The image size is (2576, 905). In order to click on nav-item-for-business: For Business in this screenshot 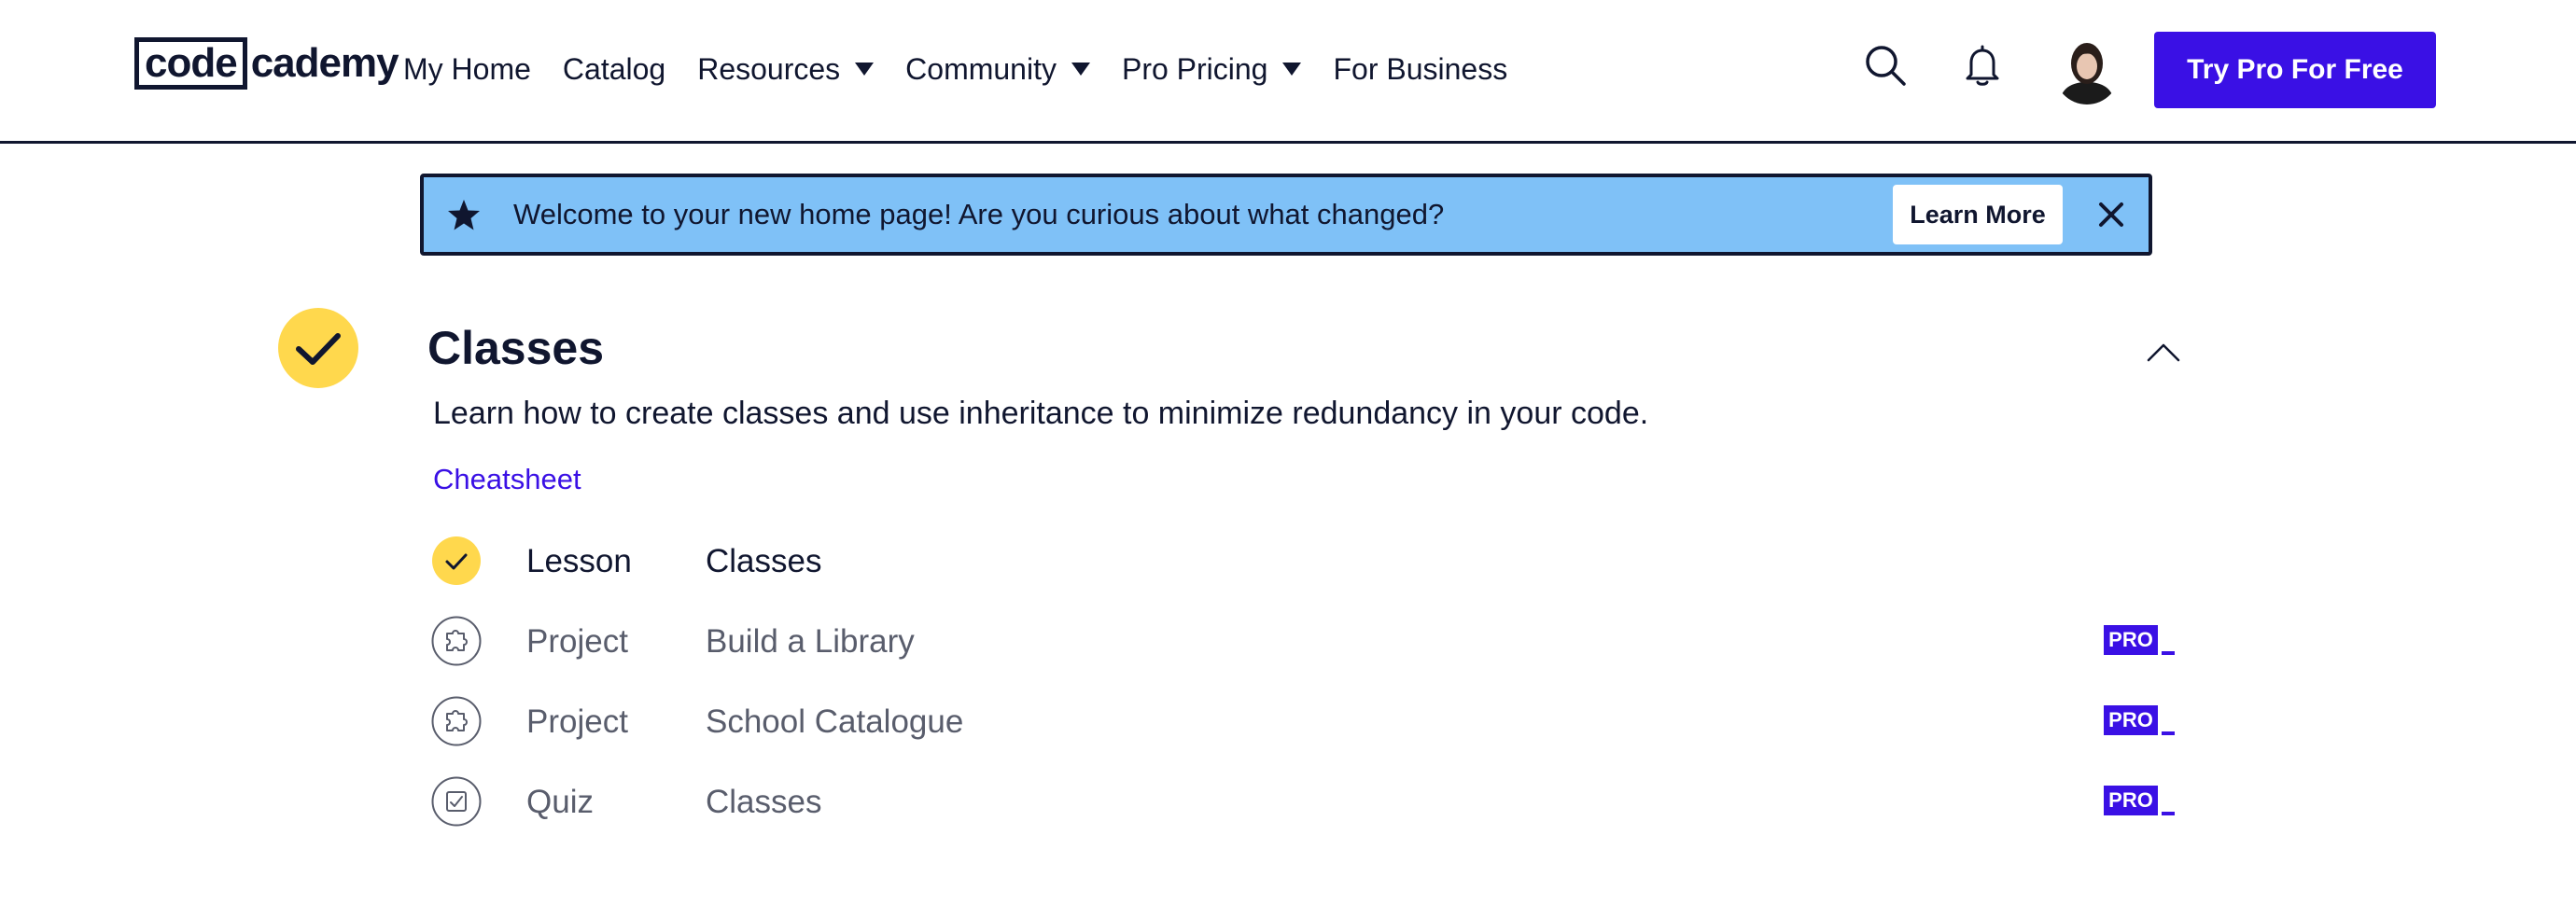, I will do `click(1420, 69)`.